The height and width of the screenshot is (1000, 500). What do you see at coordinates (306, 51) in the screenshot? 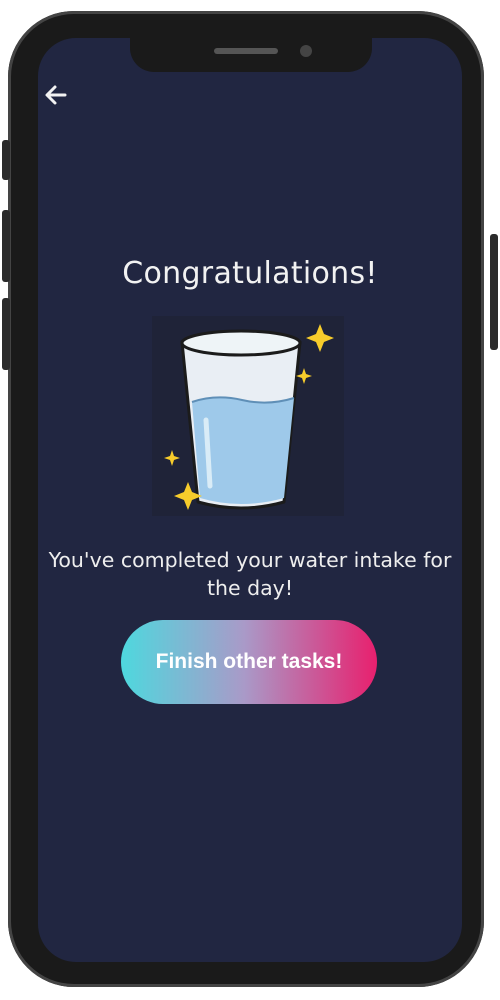
I see `front-camera` at bounding box center [306, 51].